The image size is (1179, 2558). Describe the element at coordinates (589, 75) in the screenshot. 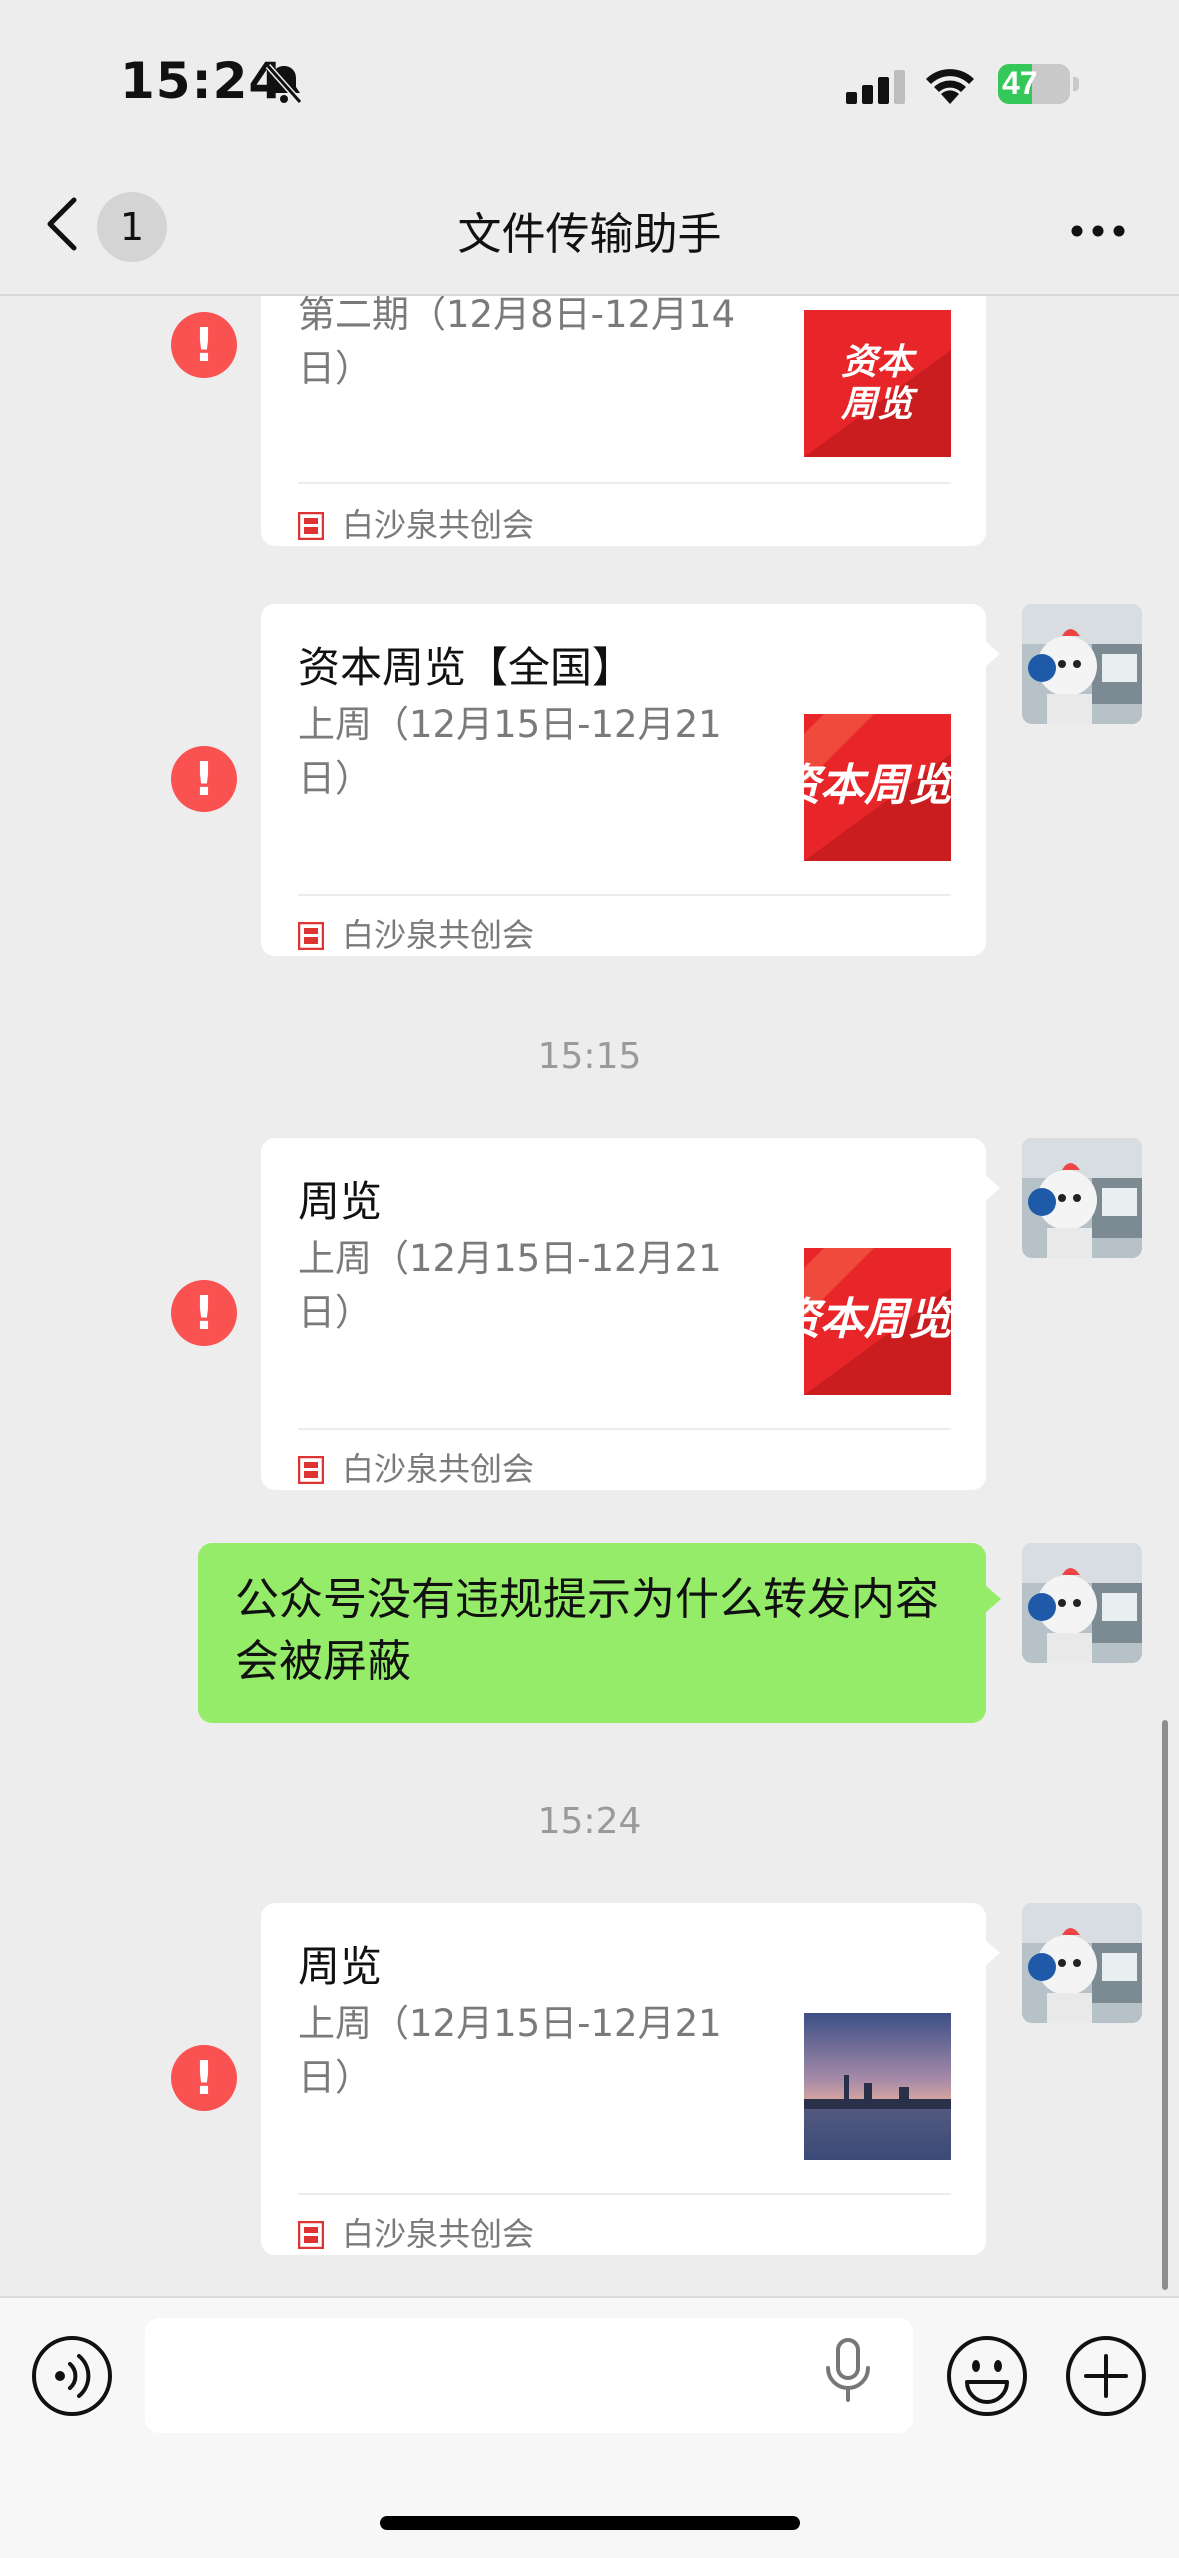

I see `status-bar: 15:24 47` at that location.